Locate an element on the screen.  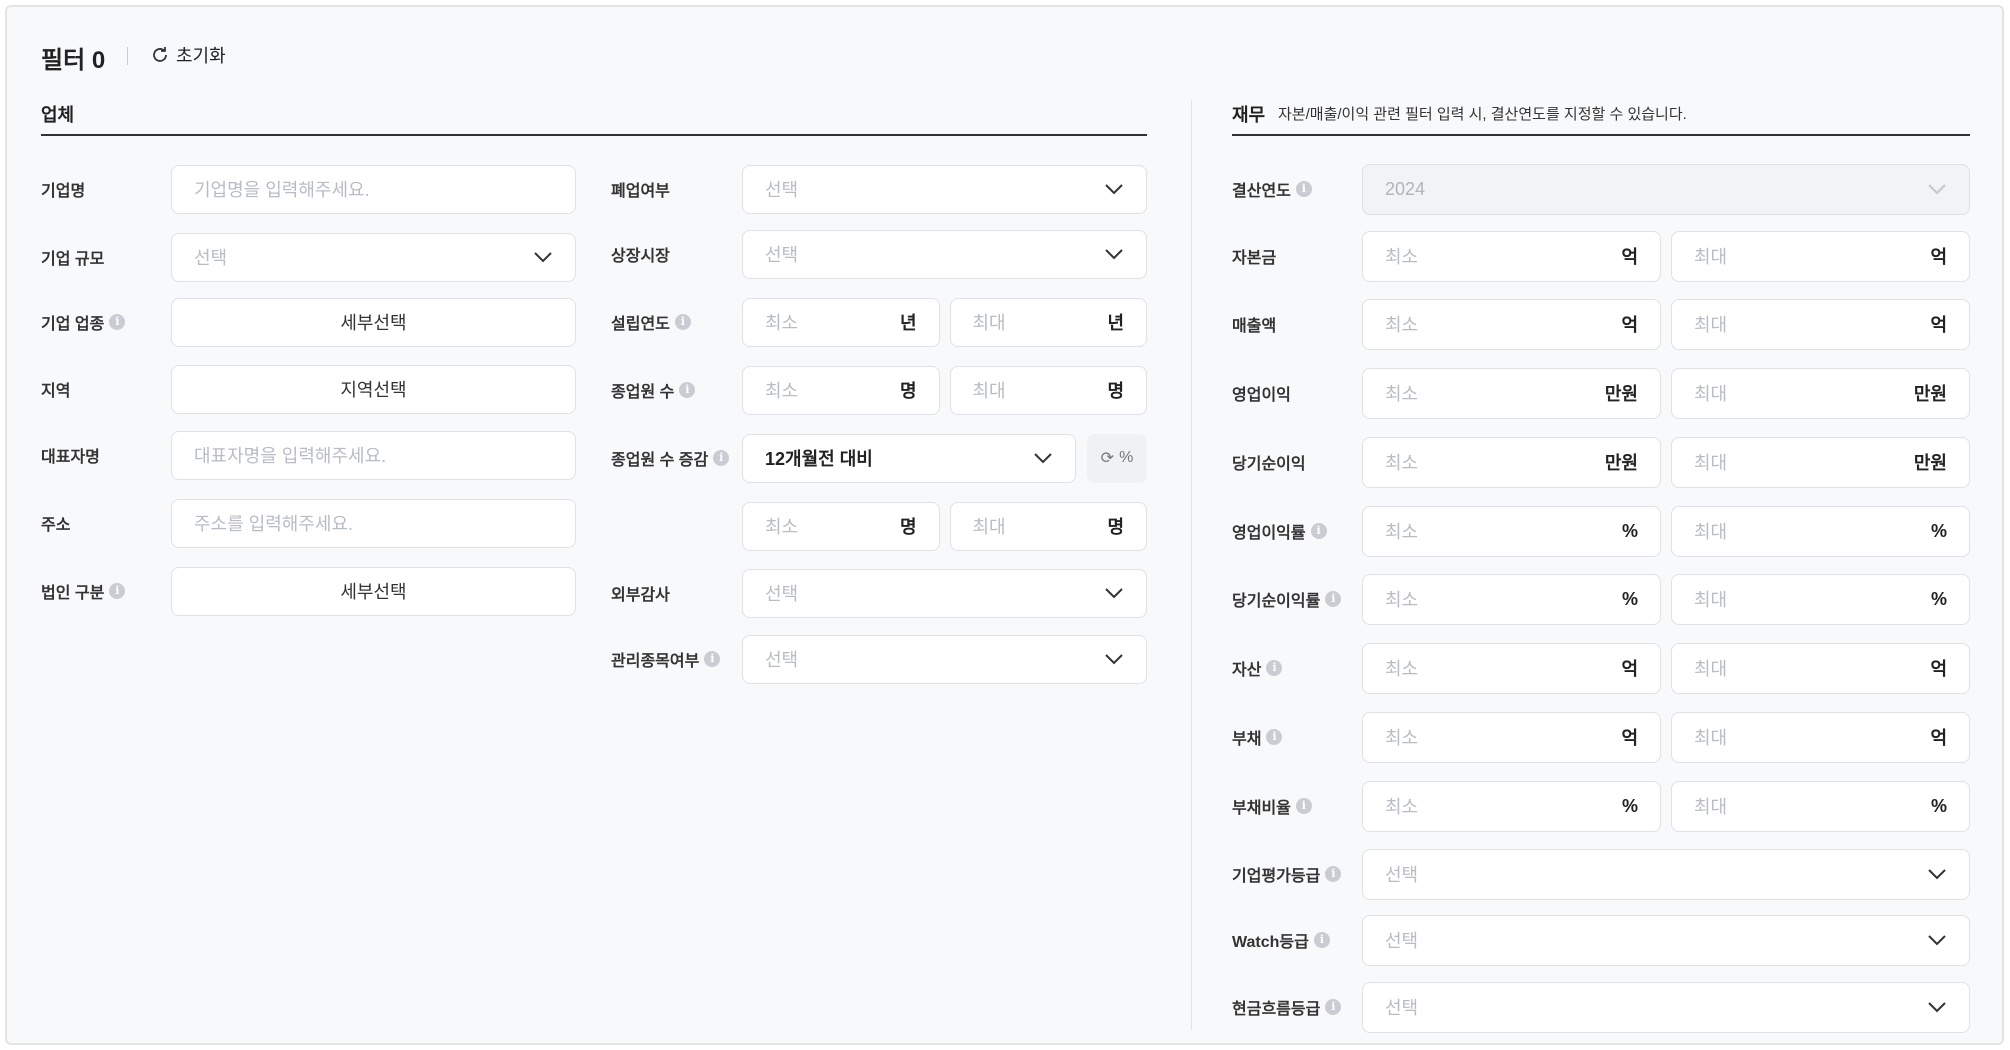
자본금-min-input: 최소 억 is located at coordinates (1511, 256).